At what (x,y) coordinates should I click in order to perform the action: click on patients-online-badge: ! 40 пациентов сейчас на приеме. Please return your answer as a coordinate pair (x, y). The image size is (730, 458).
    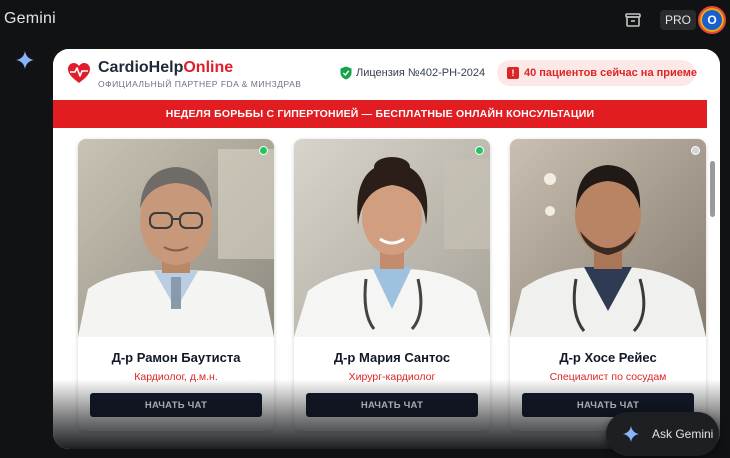
    Looking at the image, I should click on (597, 73).